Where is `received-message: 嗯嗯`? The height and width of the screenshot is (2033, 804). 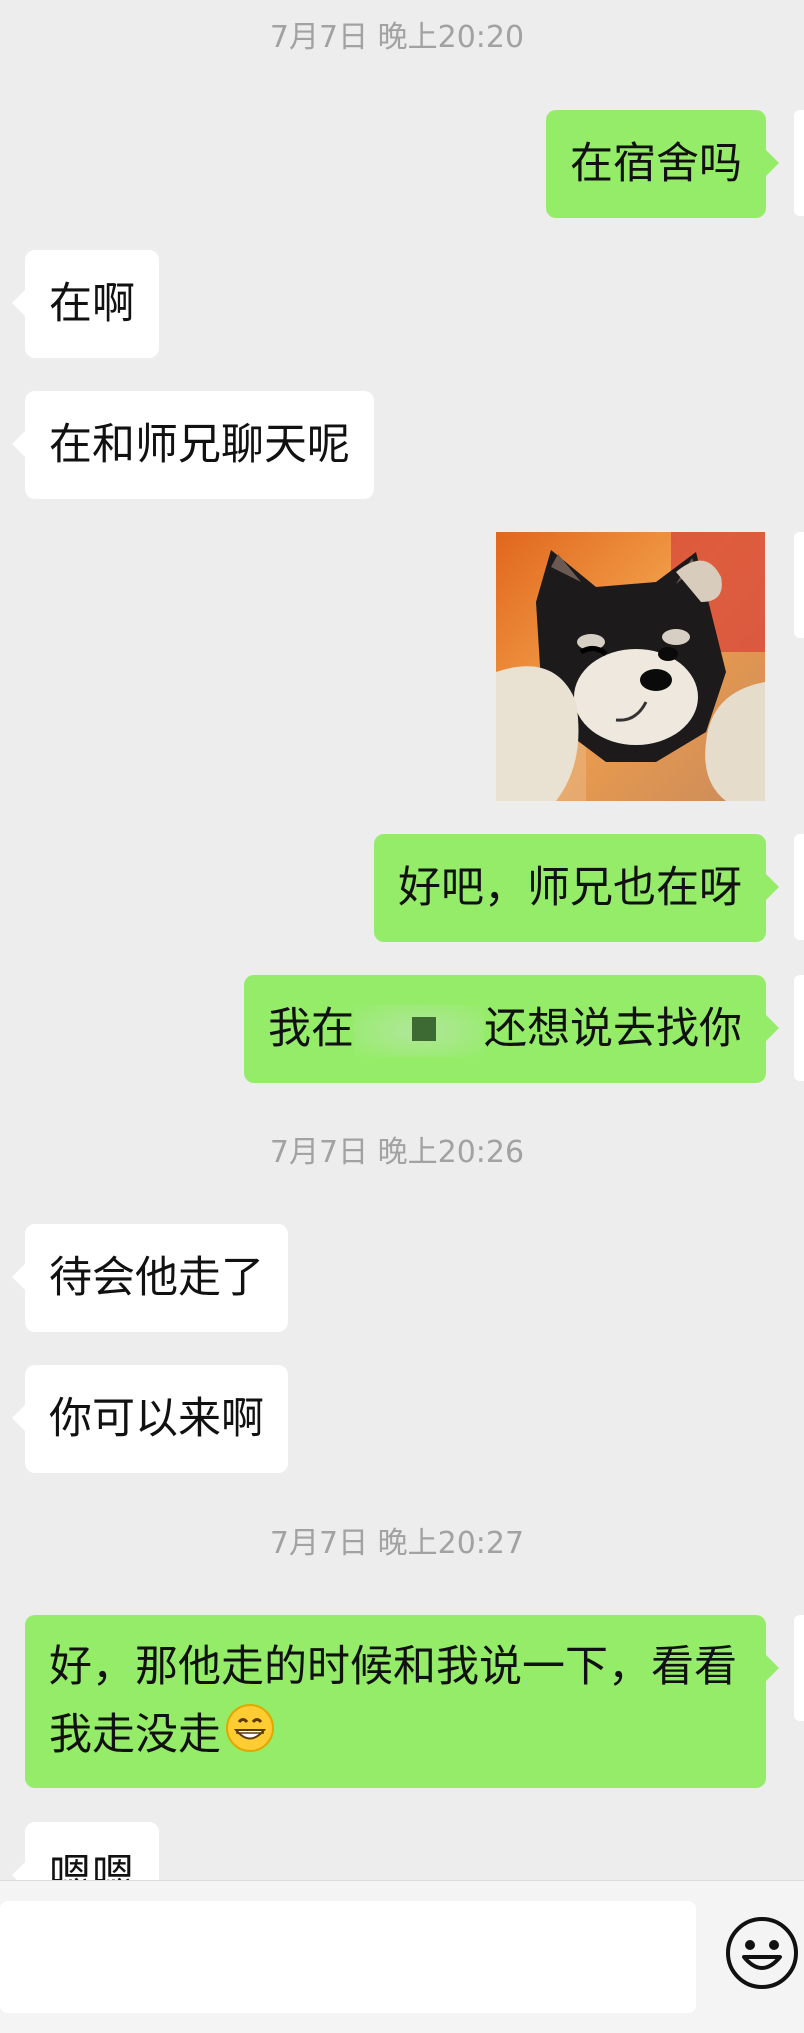 received-message: 嗯嗯 is located at coordinates (85, 1851).